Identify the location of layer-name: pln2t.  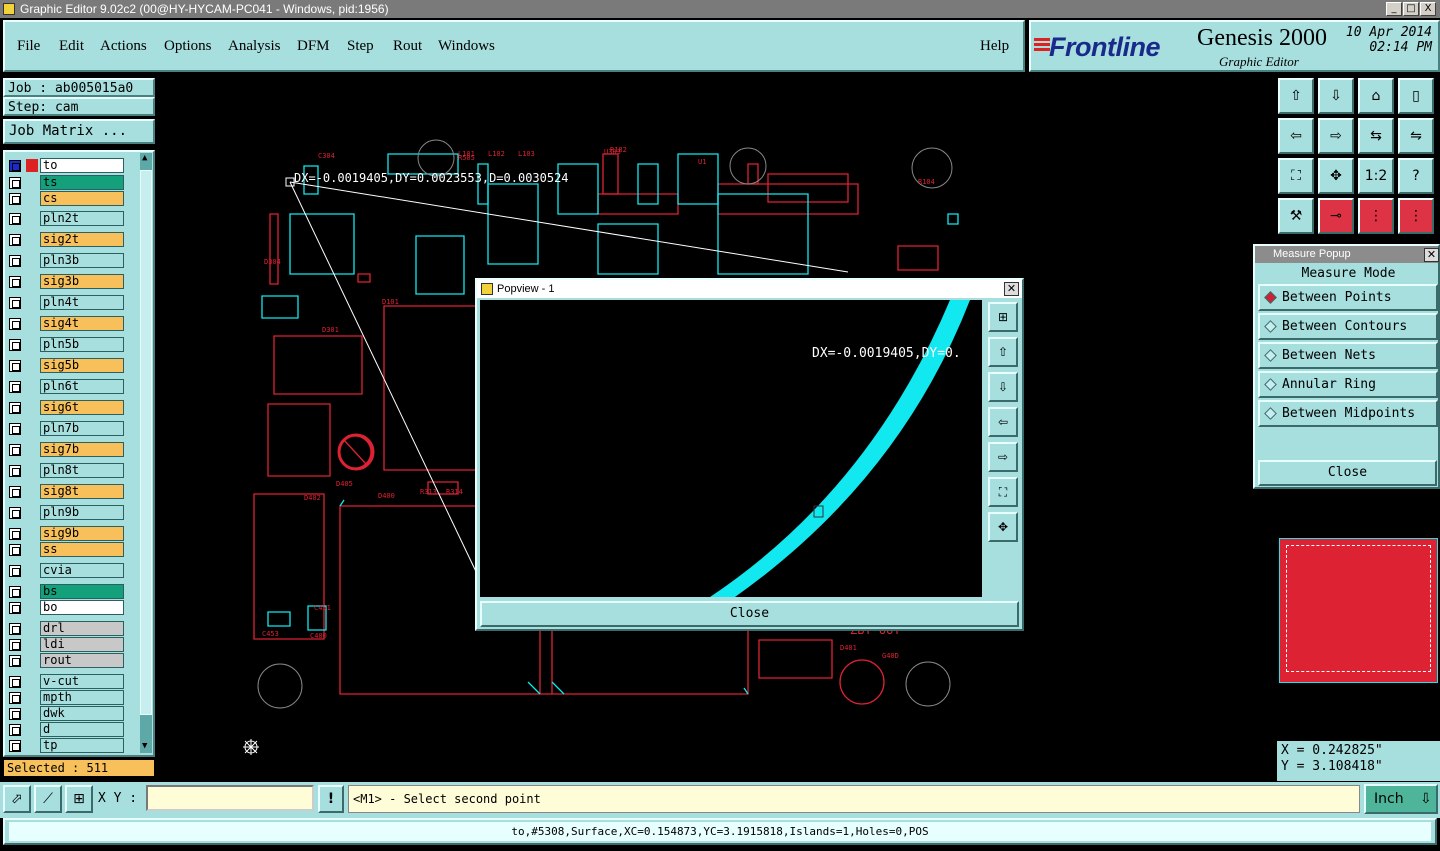
(82, 218).